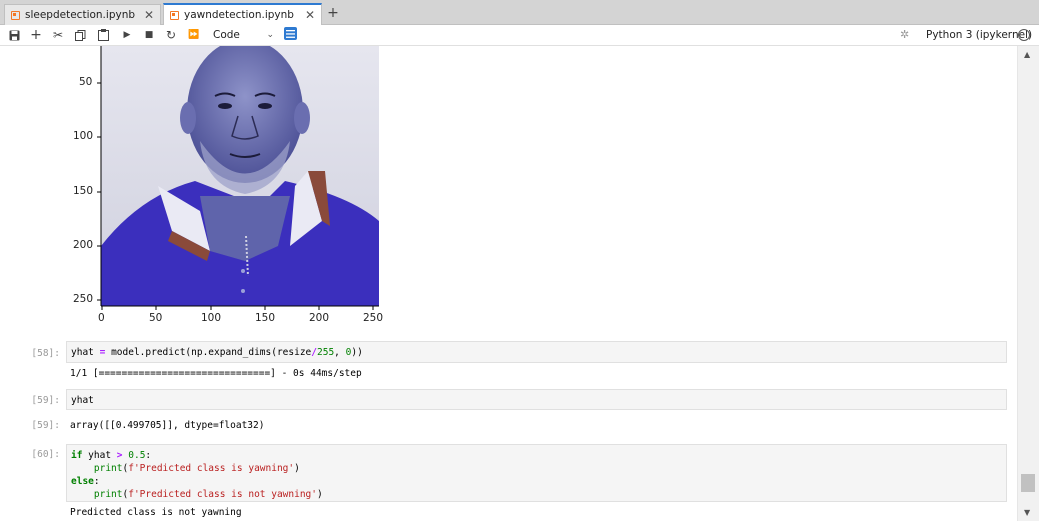  I want to click on x-ticks, so click(237, 308).